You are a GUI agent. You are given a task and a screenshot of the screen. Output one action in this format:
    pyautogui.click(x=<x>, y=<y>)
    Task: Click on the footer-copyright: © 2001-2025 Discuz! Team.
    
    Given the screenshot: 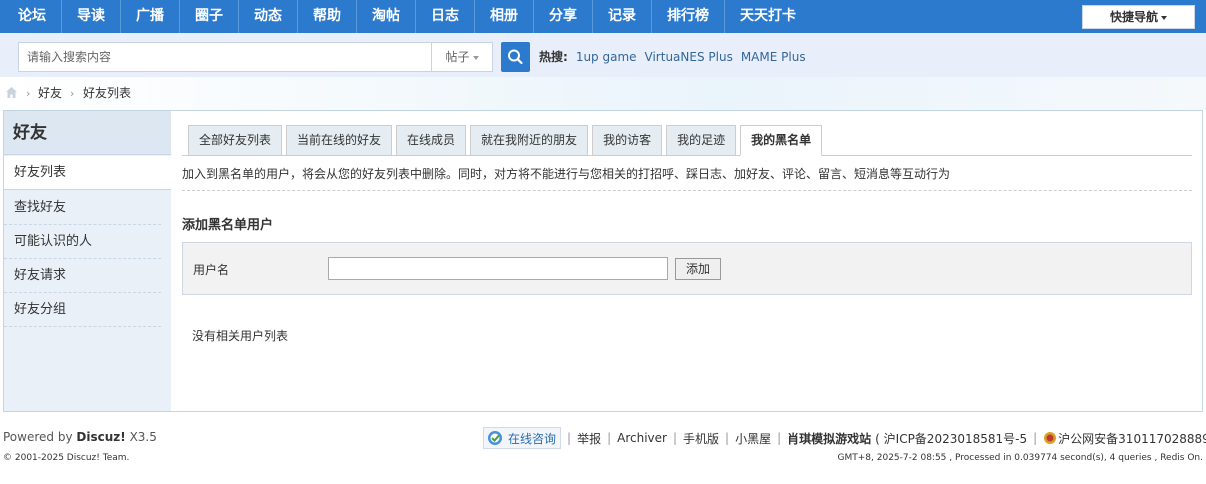 What is the action you would take?
    pyautogui.click(x=66, y=458)
    